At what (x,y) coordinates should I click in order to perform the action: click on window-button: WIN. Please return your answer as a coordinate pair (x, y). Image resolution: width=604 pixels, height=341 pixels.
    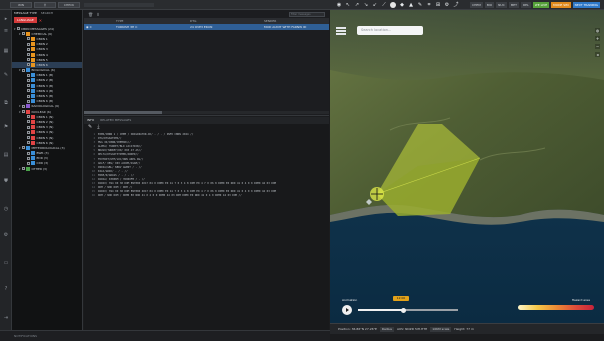
    Looking at the image, I should click on (21, 5).